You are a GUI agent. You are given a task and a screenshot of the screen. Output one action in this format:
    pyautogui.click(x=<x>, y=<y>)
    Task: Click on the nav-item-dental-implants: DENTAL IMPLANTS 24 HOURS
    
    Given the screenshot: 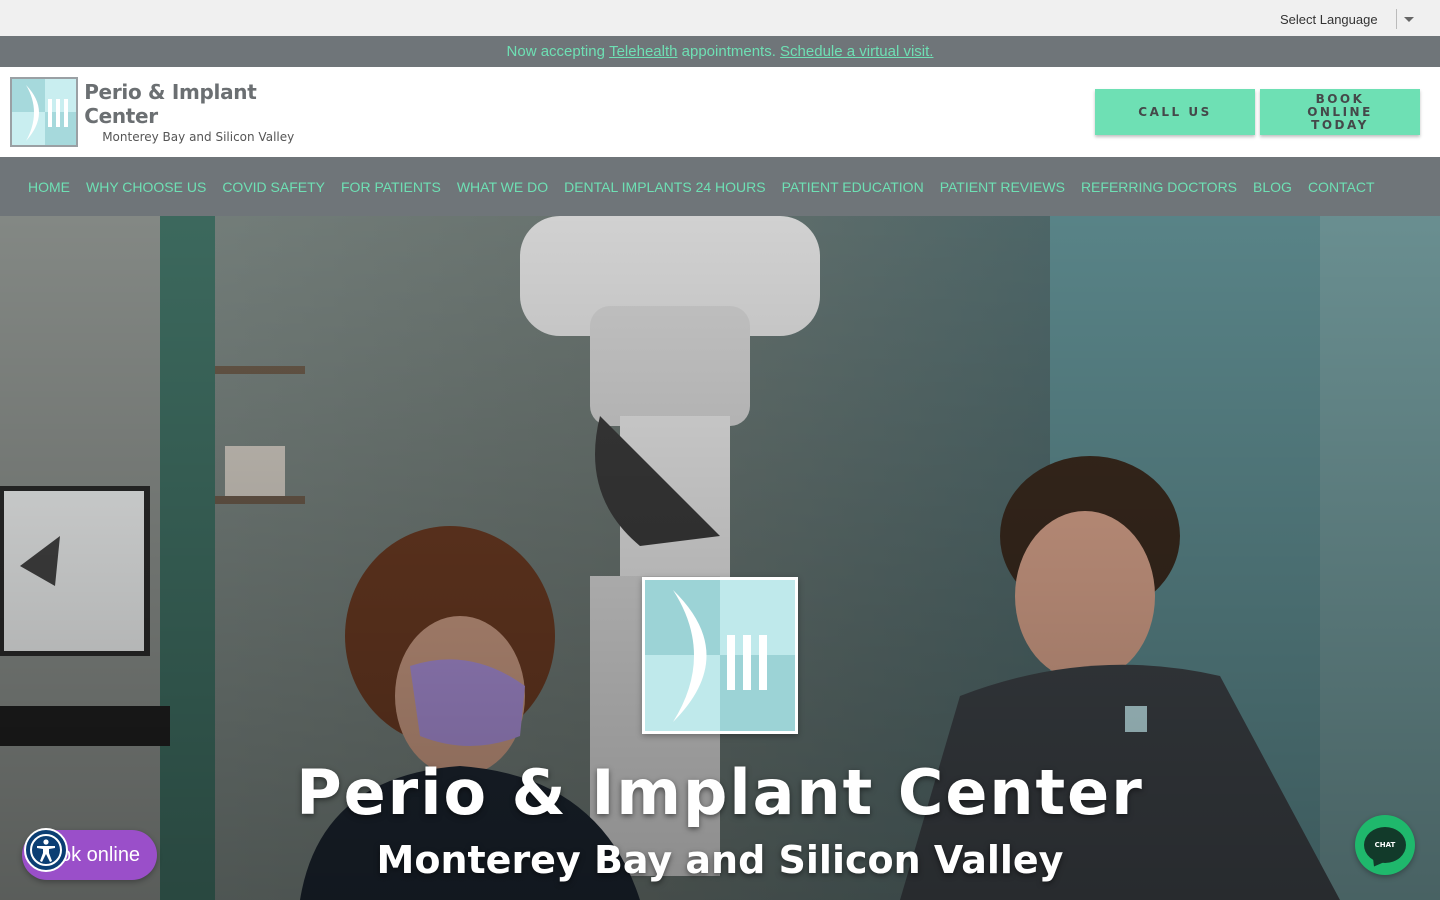 What is the action you would take?
    pyautogui.click(x=665, y=187)
    